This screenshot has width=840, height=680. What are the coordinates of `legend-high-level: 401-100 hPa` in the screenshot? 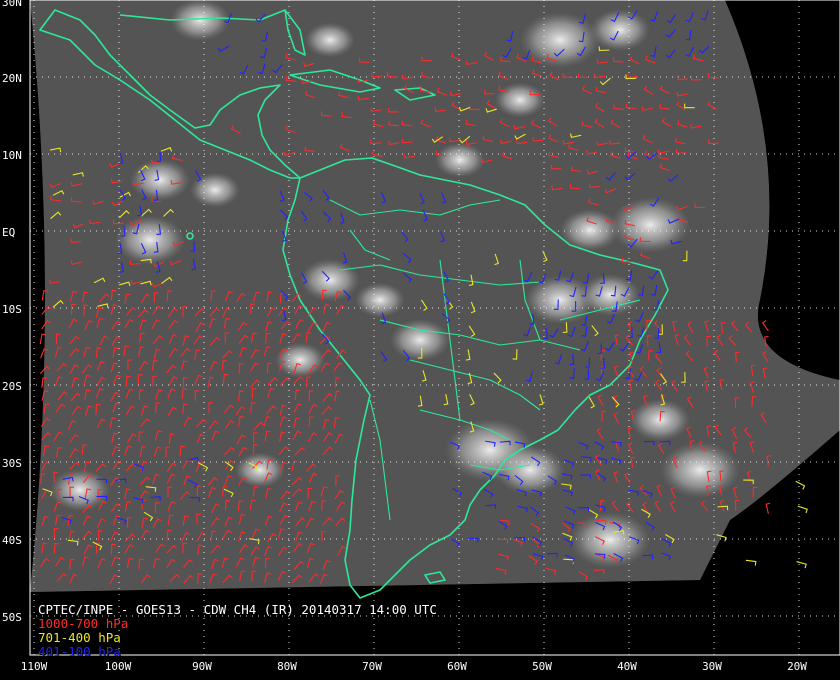 It's located at (79, 651).